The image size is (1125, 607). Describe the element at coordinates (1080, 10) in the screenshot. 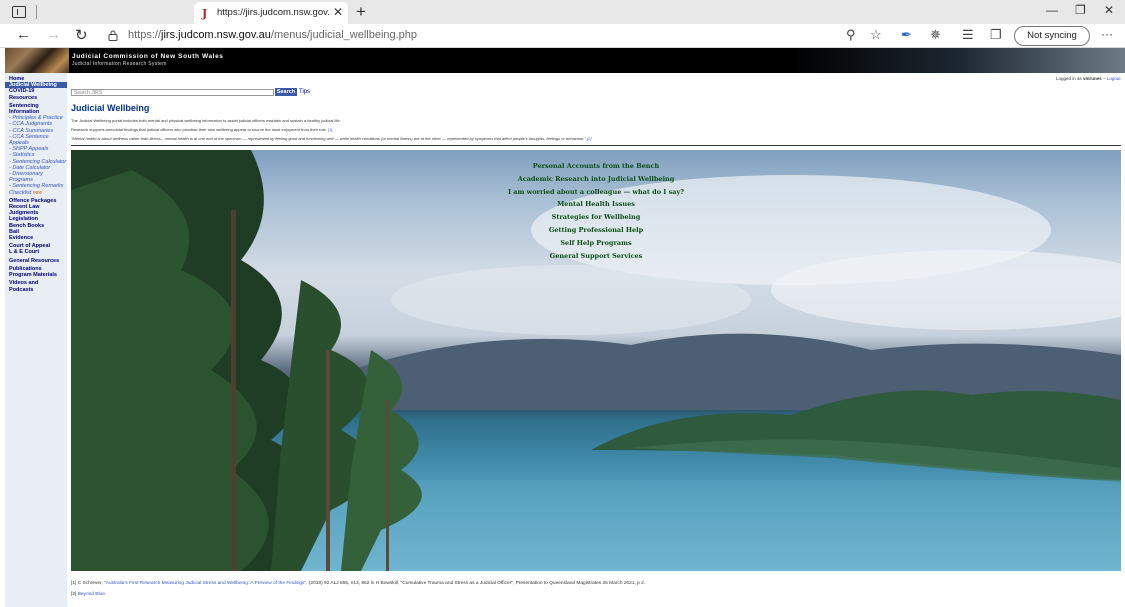

I see `restore-button: ❐` at that location.